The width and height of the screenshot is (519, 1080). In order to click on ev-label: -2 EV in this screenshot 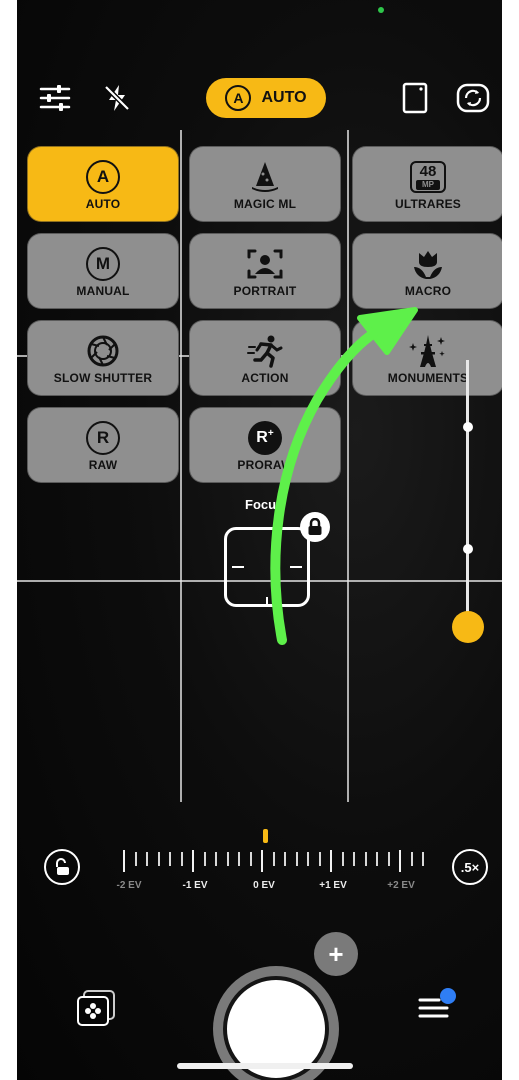, I will do `click(129, 885)`.